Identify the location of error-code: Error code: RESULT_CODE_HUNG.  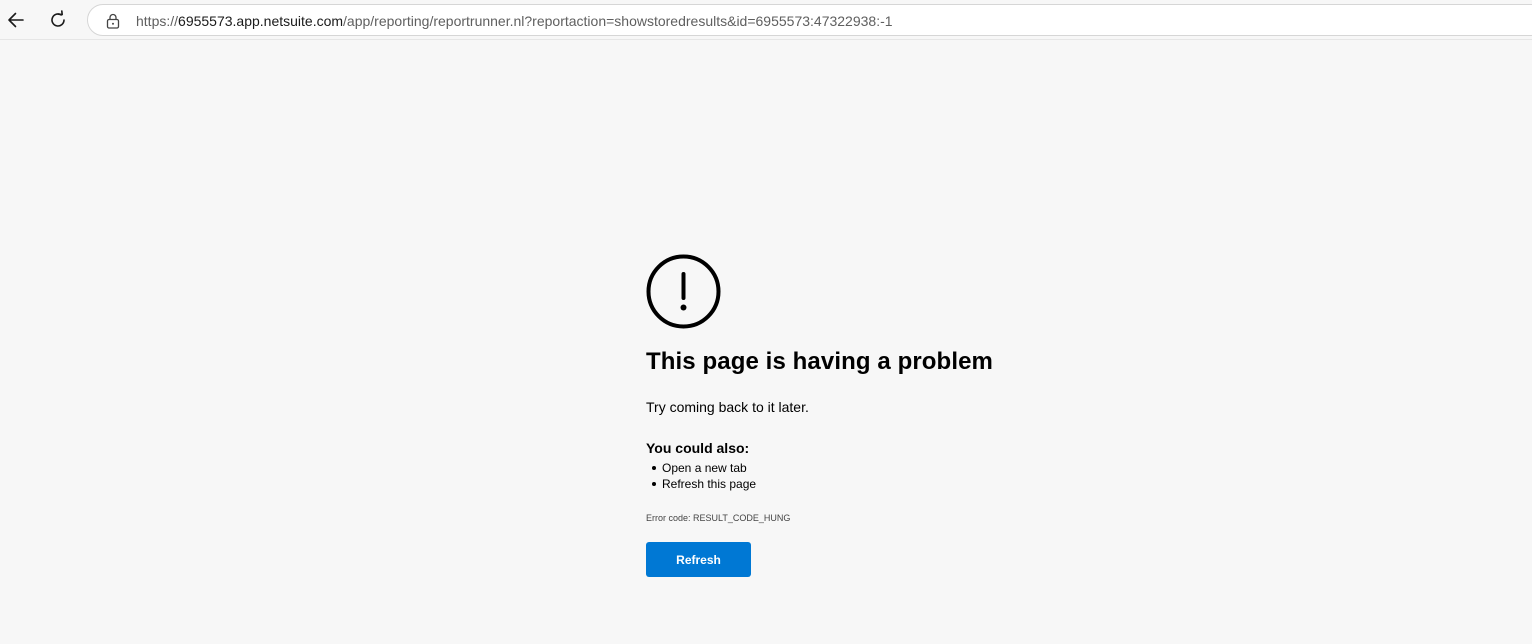
(718, 518).